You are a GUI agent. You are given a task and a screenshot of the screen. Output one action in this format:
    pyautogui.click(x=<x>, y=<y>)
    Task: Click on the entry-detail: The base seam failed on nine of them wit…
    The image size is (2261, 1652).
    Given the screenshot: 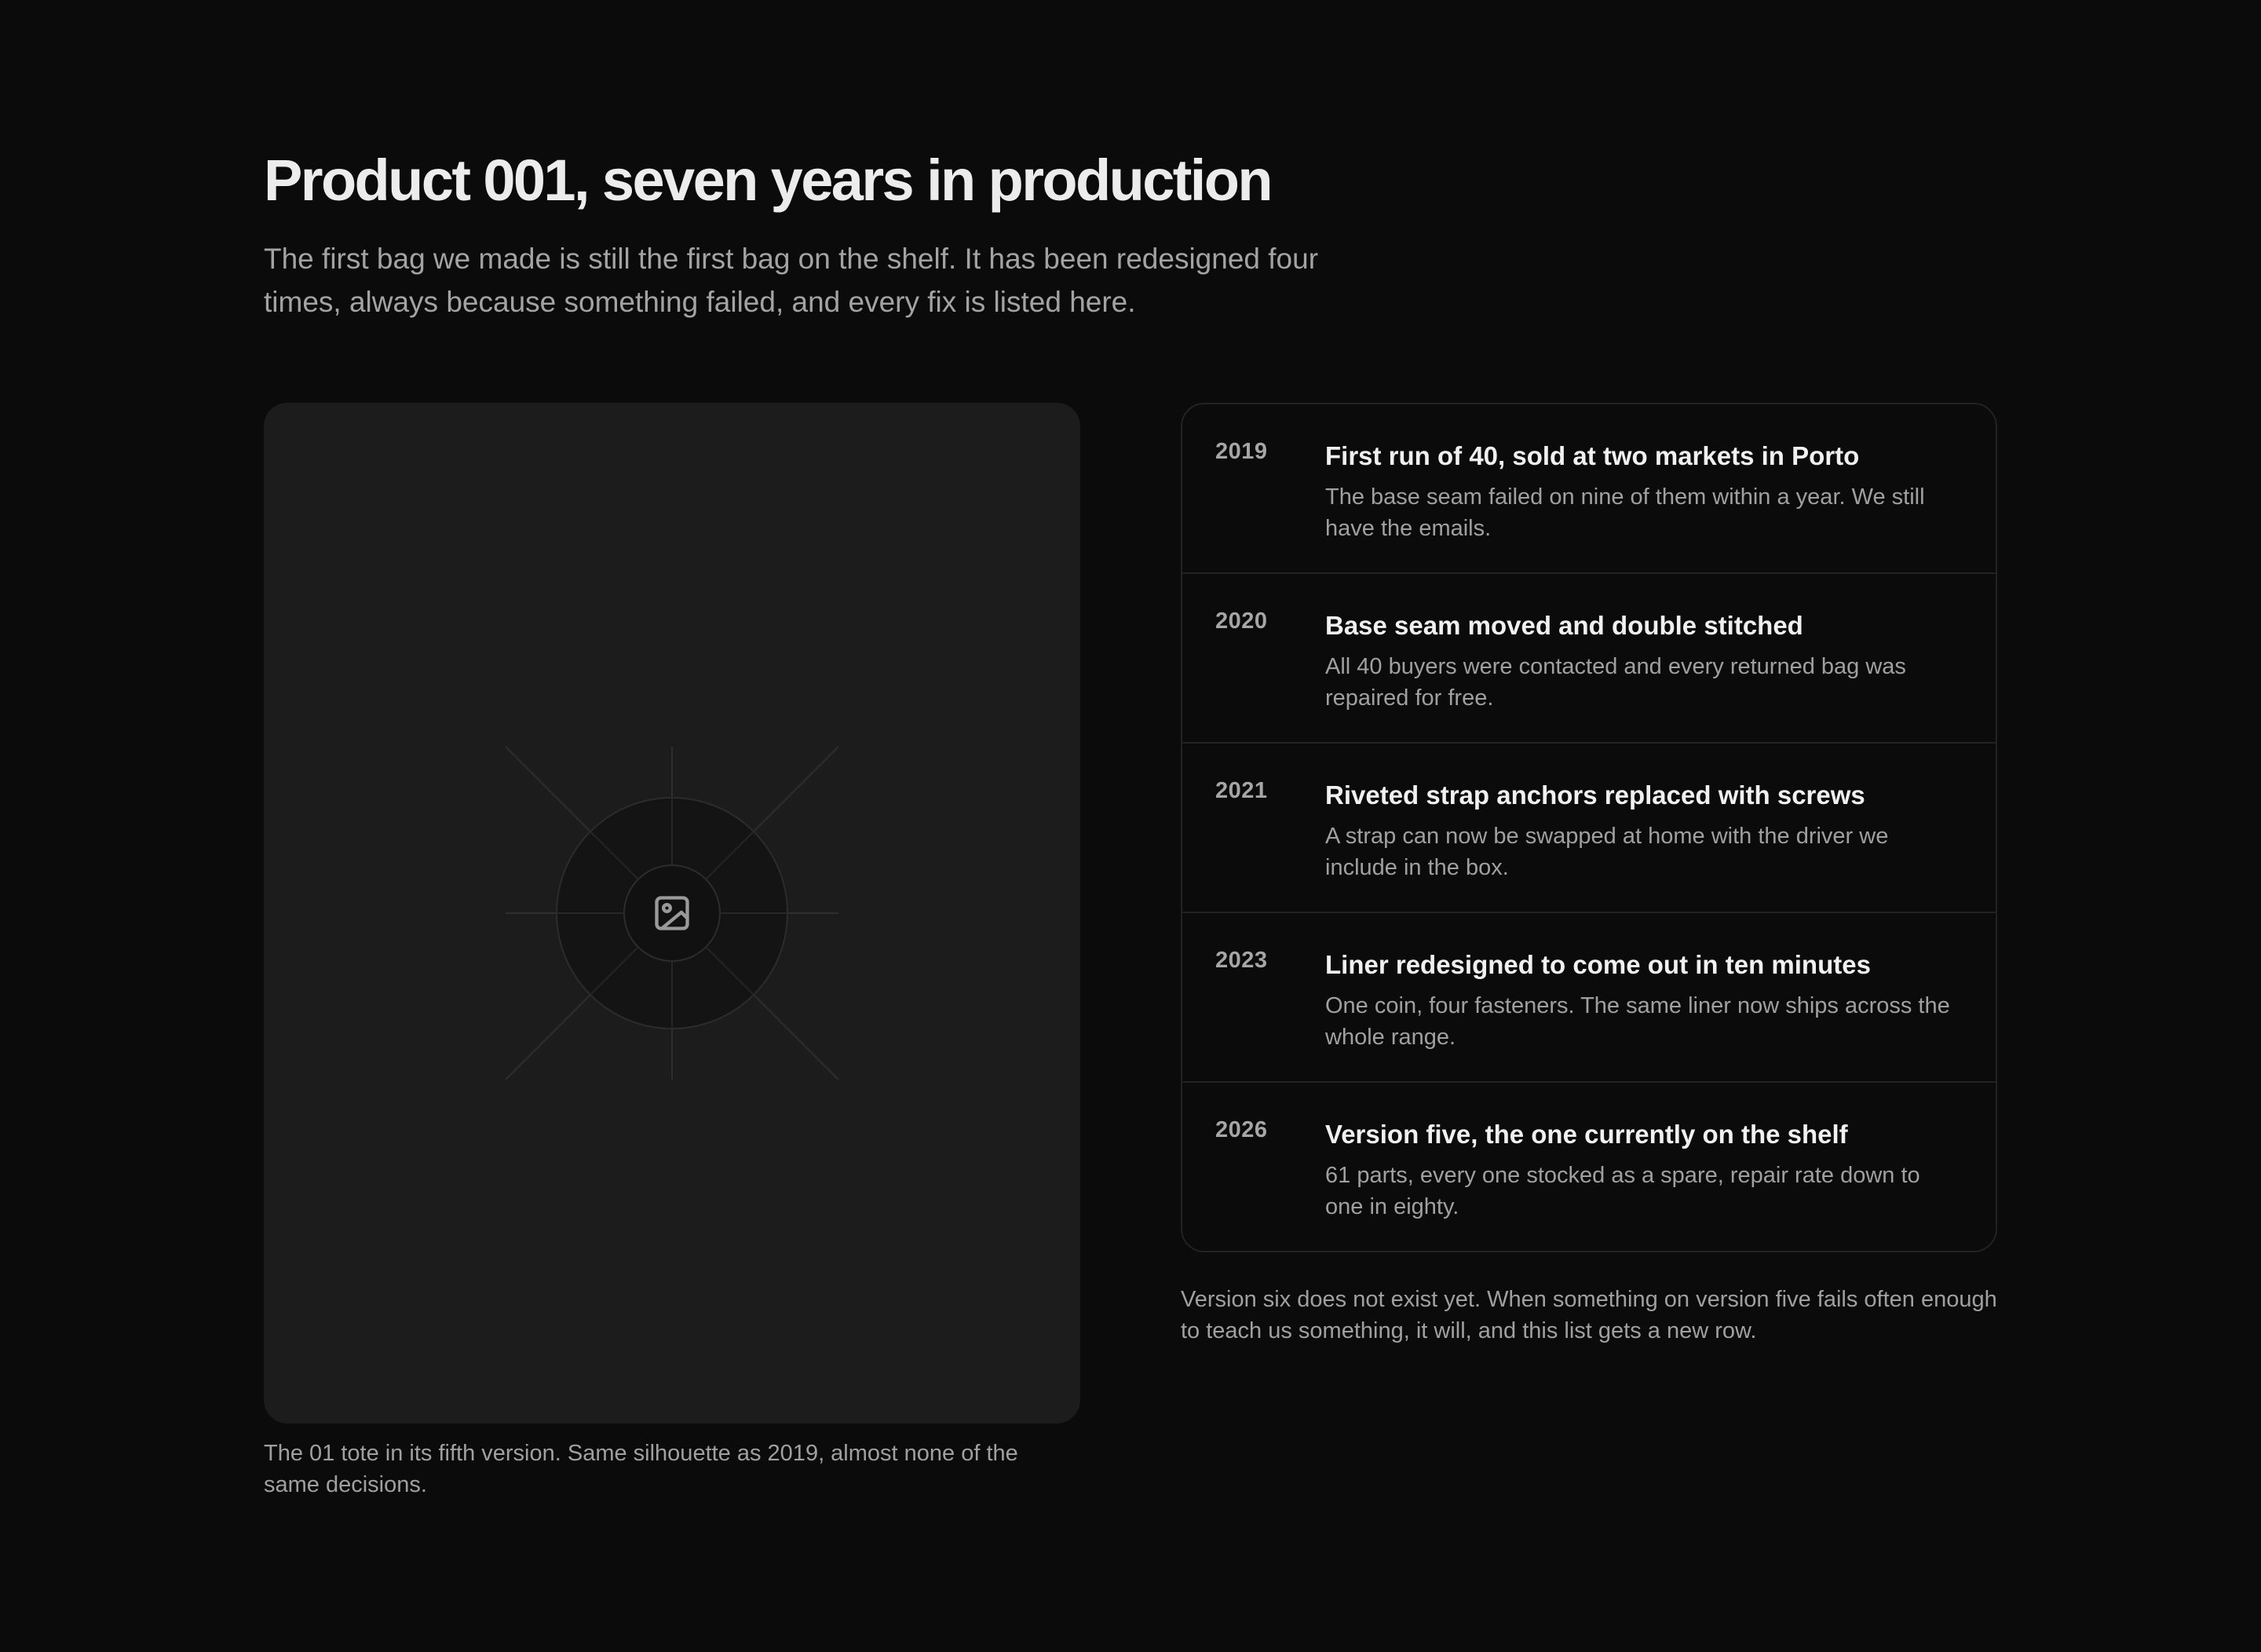 What is the action you would take?
    pyautogui.click(x=1625, y=512)
    